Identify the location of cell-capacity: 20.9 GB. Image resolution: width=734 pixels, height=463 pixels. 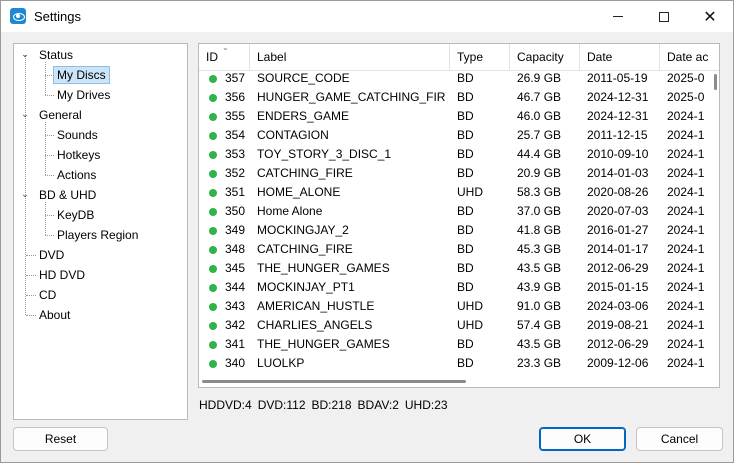
(539, 173).